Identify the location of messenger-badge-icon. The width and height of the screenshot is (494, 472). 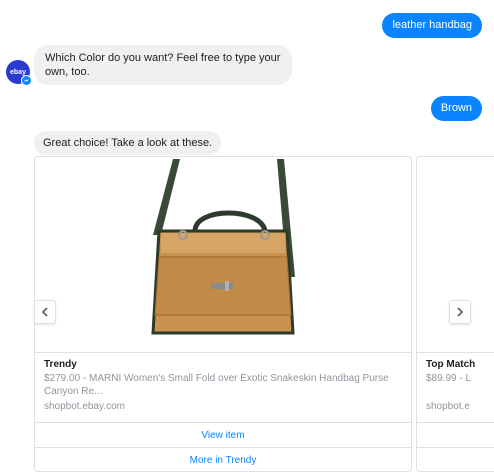
(26, 80).